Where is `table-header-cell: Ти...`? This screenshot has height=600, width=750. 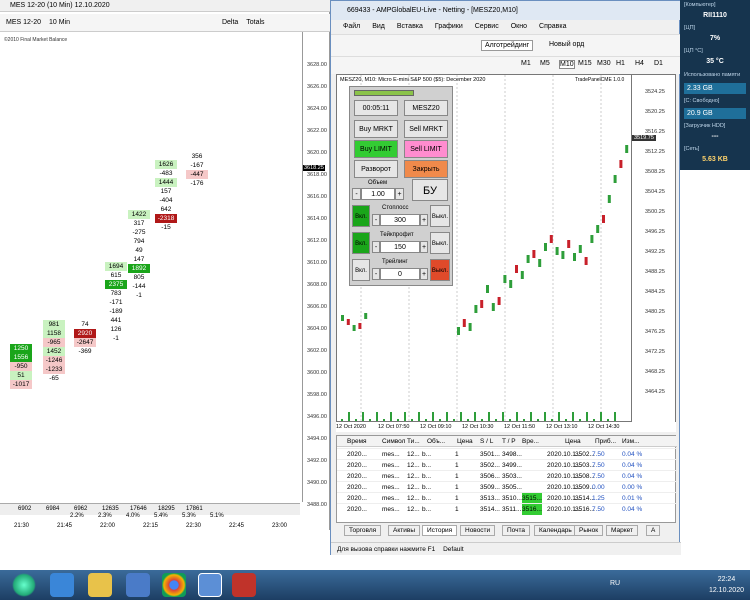
table-header-cell: Ти... is located at coordinates (413, 441).